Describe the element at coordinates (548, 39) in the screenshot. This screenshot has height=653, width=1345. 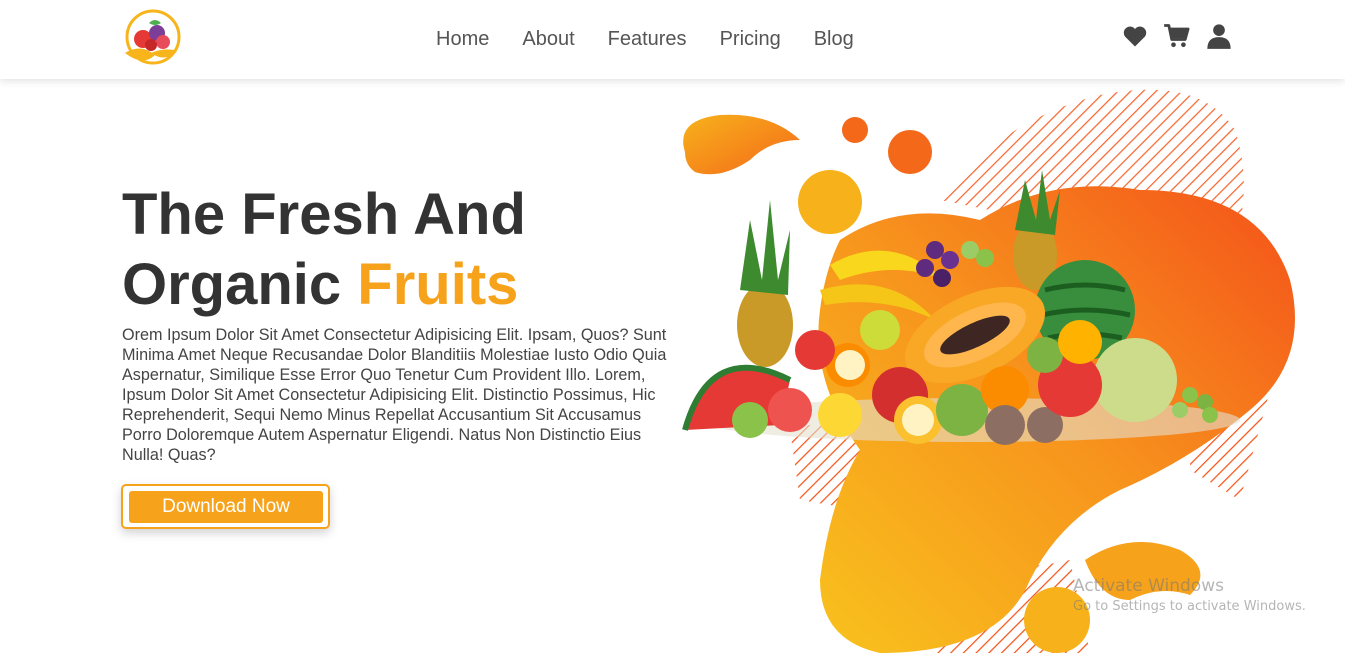
I see `nav-about: About` at that location.